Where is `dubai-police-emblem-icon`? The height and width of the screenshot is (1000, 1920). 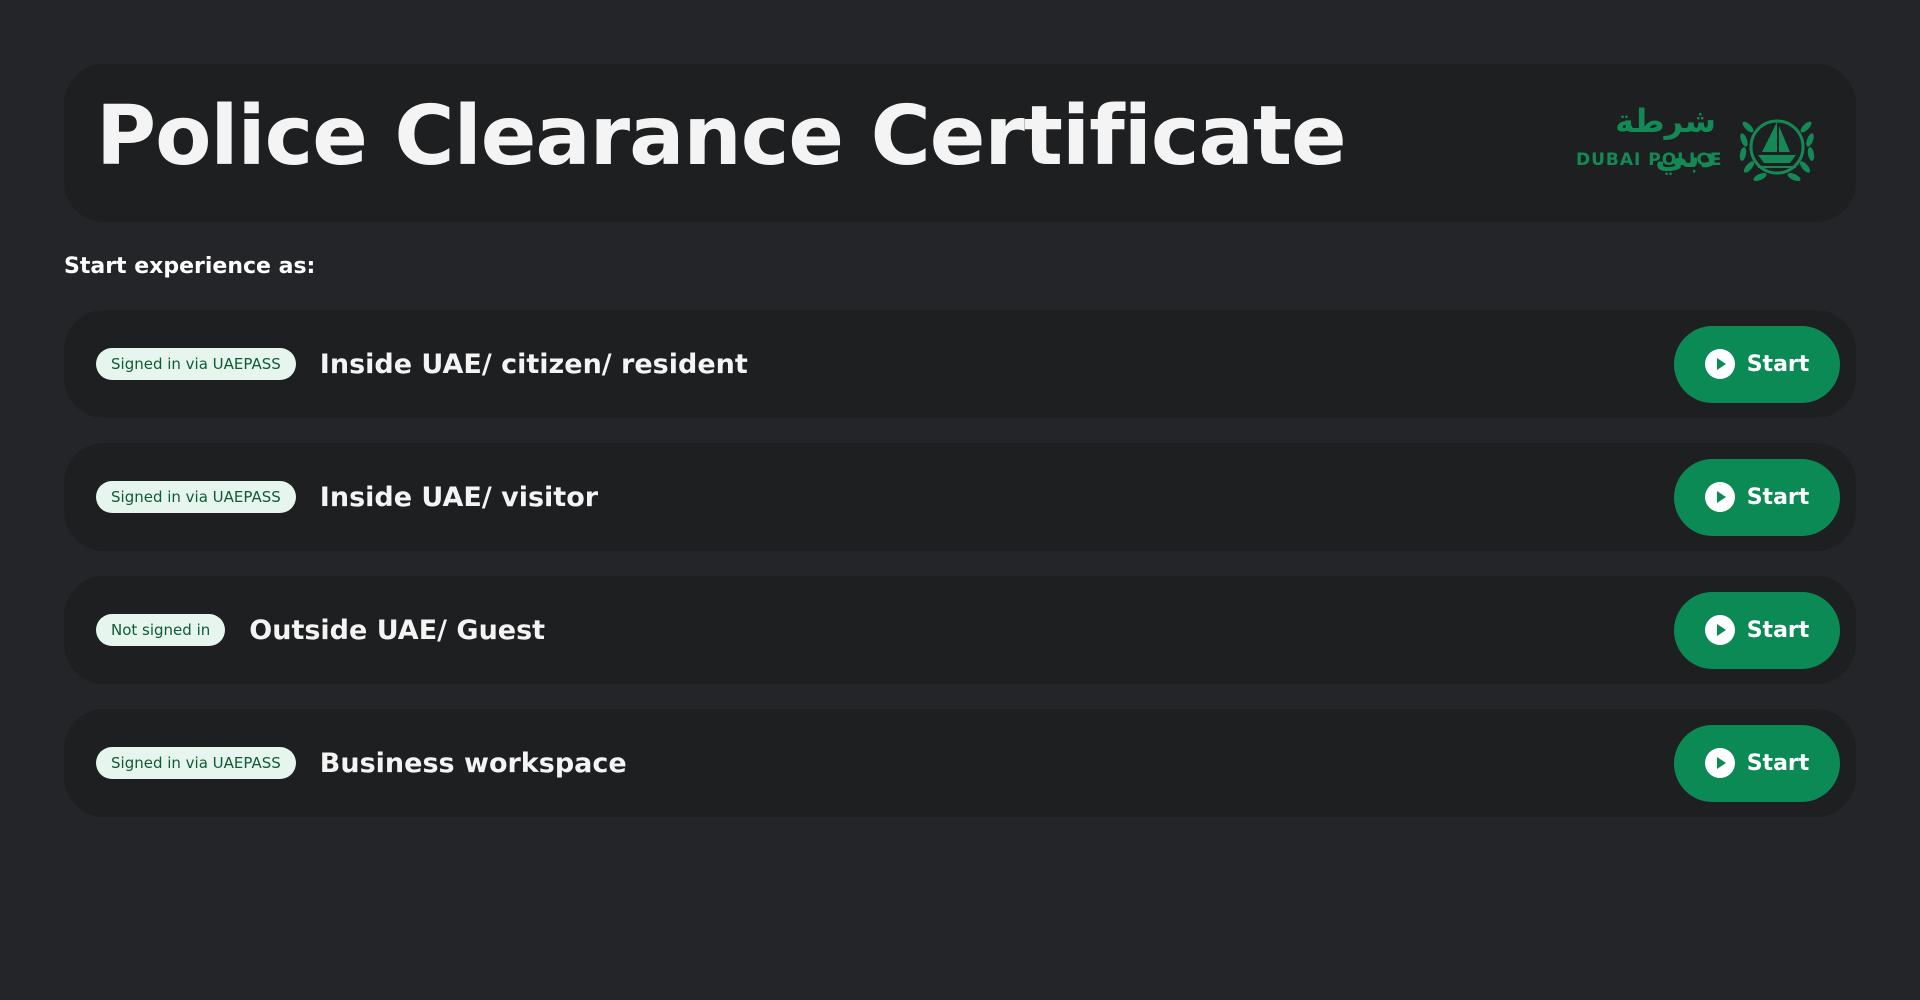
dubai-police-emblem-icon is located at coordinates (1777, 150).